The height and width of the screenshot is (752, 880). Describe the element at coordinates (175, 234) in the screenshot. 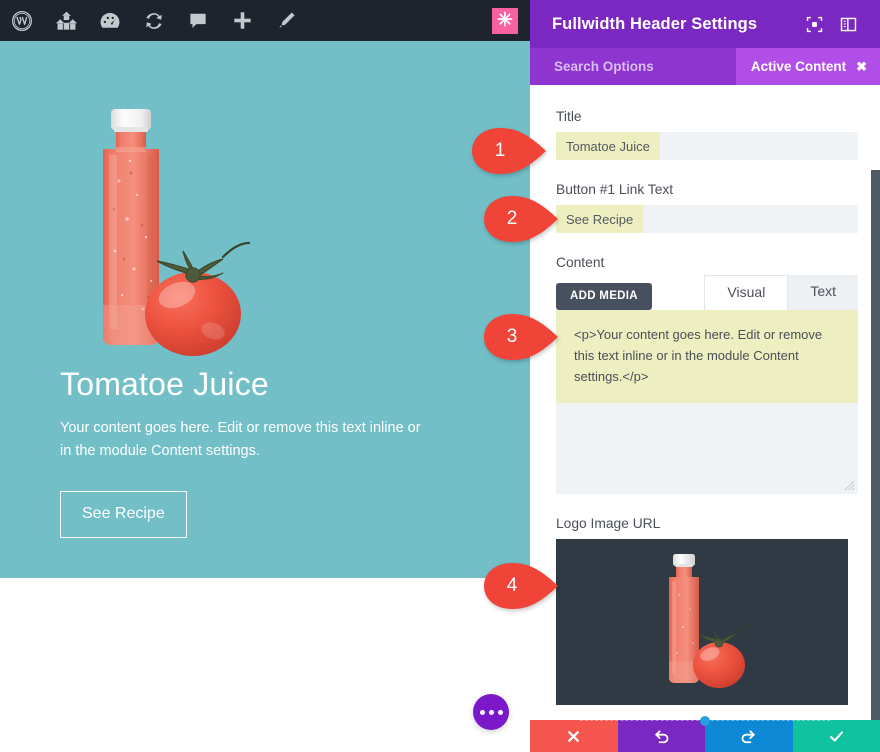

I see `hero-product-image` at that location.